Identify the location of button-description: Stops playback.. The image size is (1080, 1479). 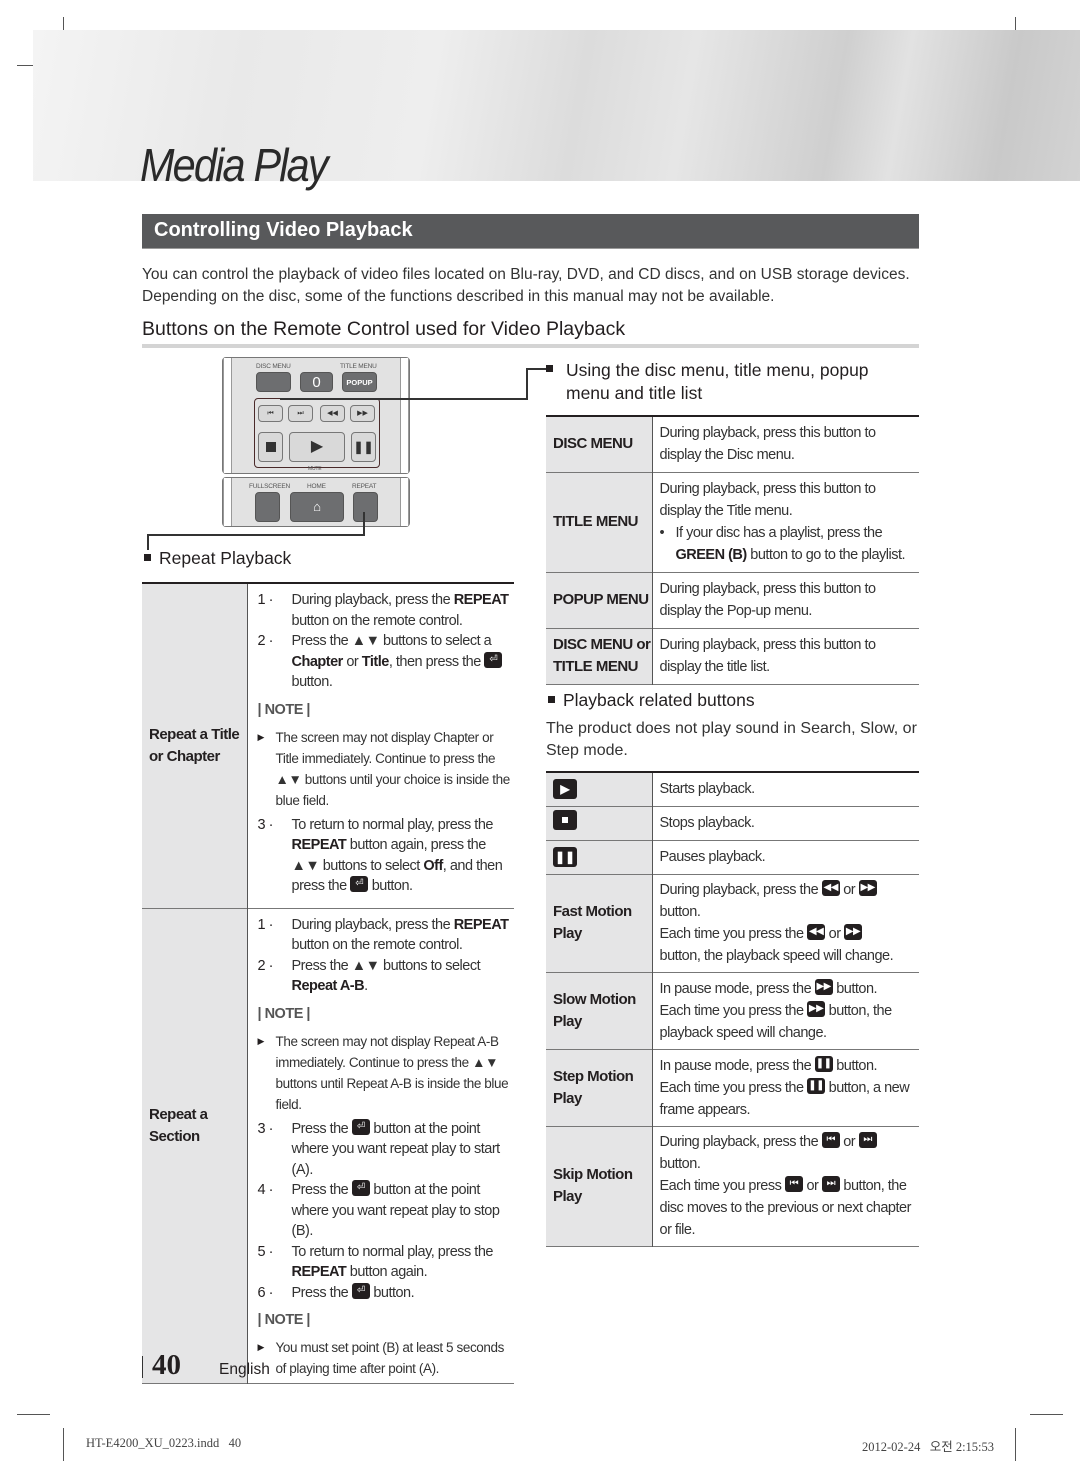
(707, 823).